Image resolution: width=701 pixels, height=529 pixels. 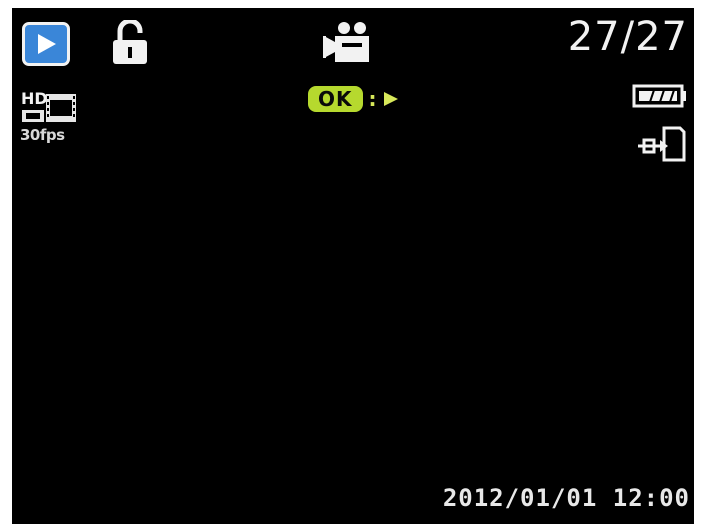 What do you see at coordinates (566, 498) in the screenshot?
I see `date-time-stamp: 2012/01/01 12:00` at bounding box center [566, 498].